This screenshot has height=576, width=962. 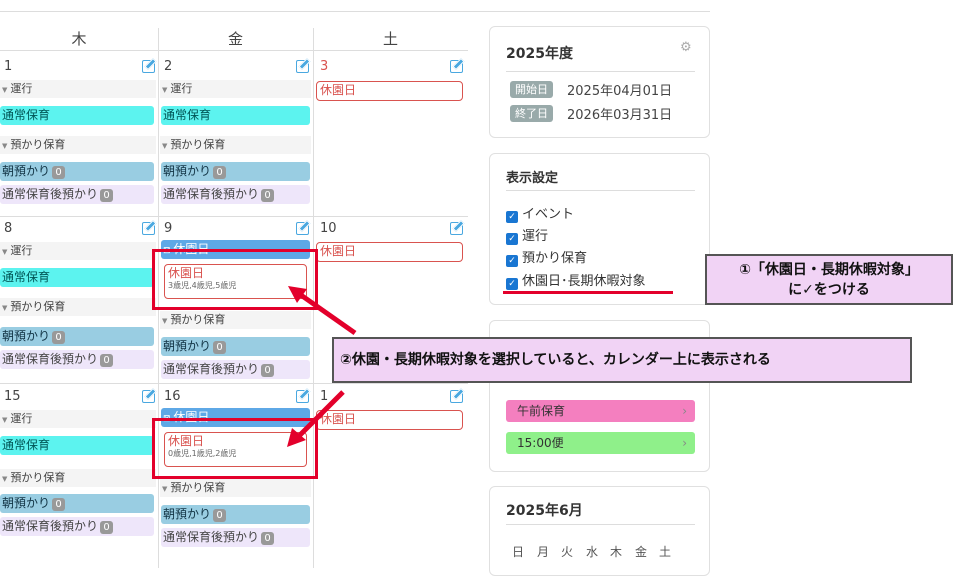 What do you see at coordinates (599, 531) in the screenshot?
I see `mini-calendar-panel: 2025年6月 日 月 火 水 木 金 土` at bounding box center [599, 531].